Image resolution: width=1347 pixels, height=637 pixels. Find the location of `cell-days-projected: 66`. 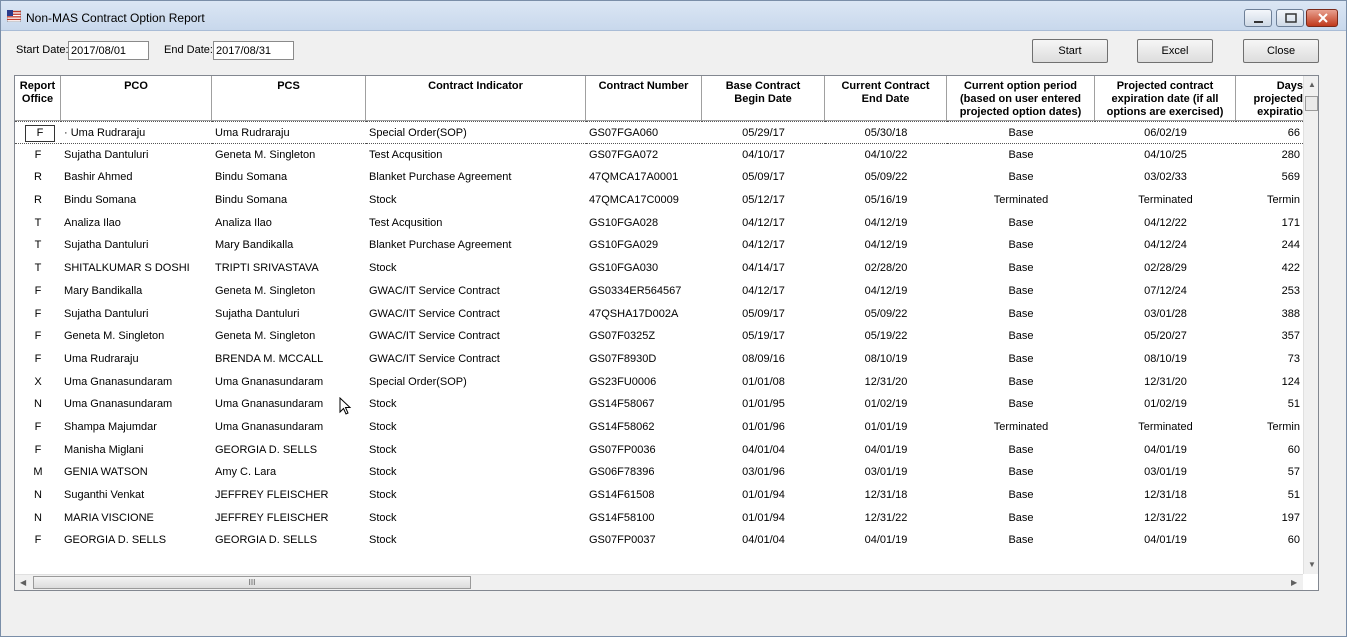

cell-days-projected: 66 is located at coordinates (1269, 132).